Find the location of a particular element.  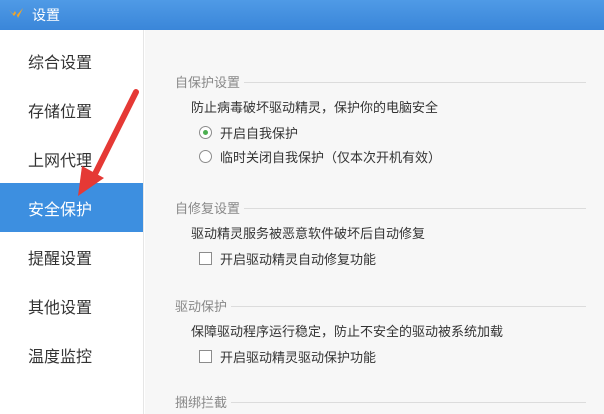

radio-temp-disable-self-protect: 临时关闭自我保护（仅本次开机有效） is located at coordinates (401, 156).